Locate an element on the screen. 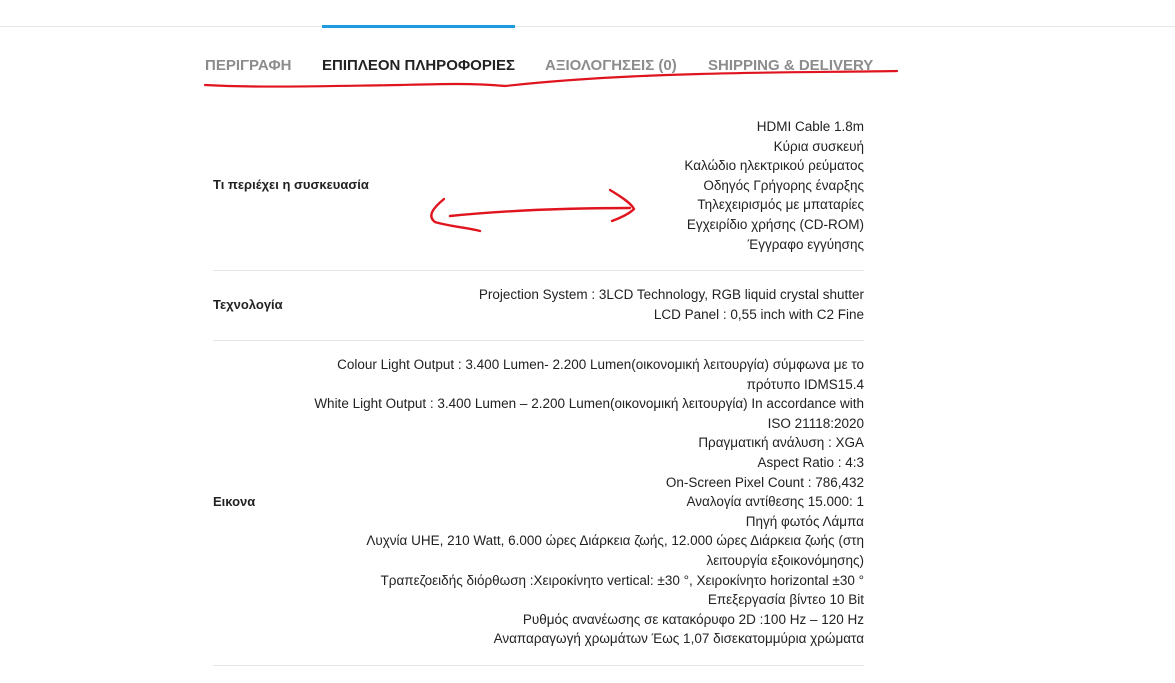 The width and height of the screenshot is (1175, 683). spec-value: LCD Panel : 0,55 inch with C2 Fine is located at coordinates (758, 314).